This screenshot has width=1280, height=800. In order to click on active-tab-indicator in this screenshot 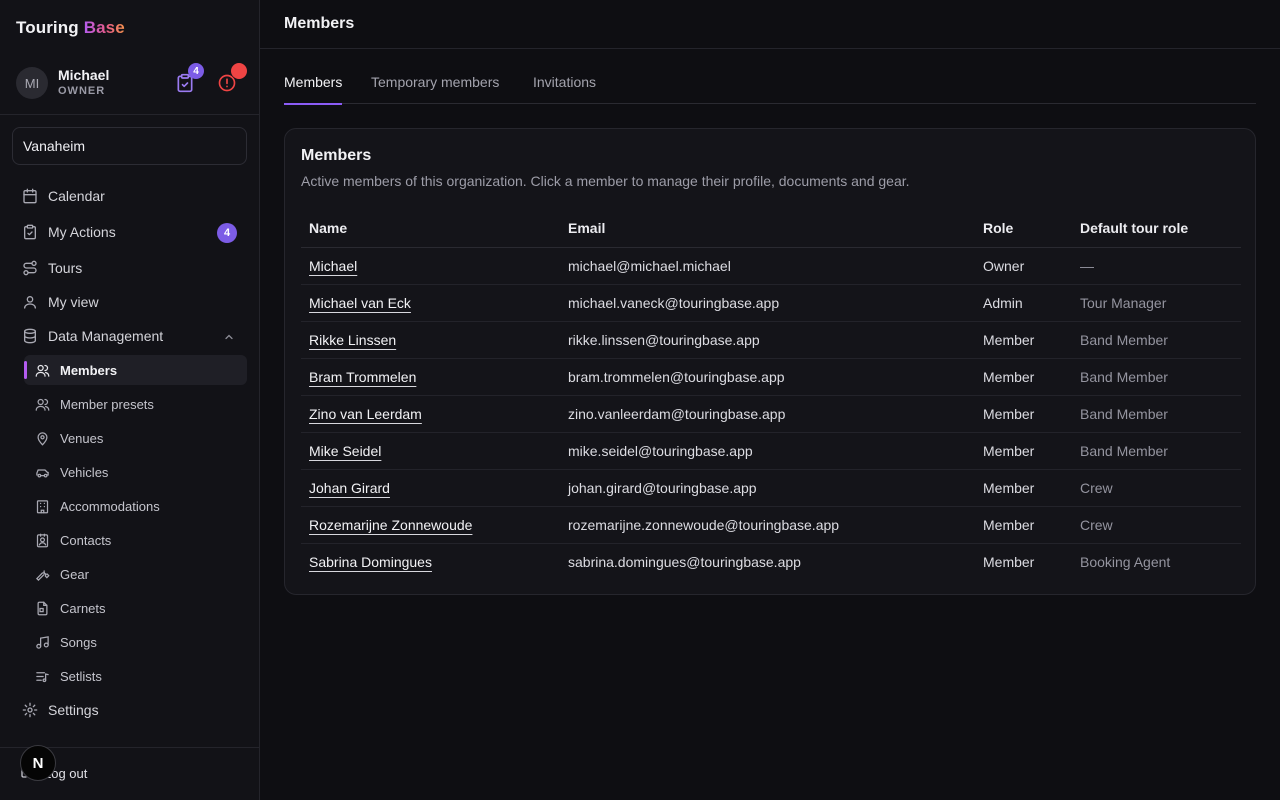, I will do `click(313, 104)`.